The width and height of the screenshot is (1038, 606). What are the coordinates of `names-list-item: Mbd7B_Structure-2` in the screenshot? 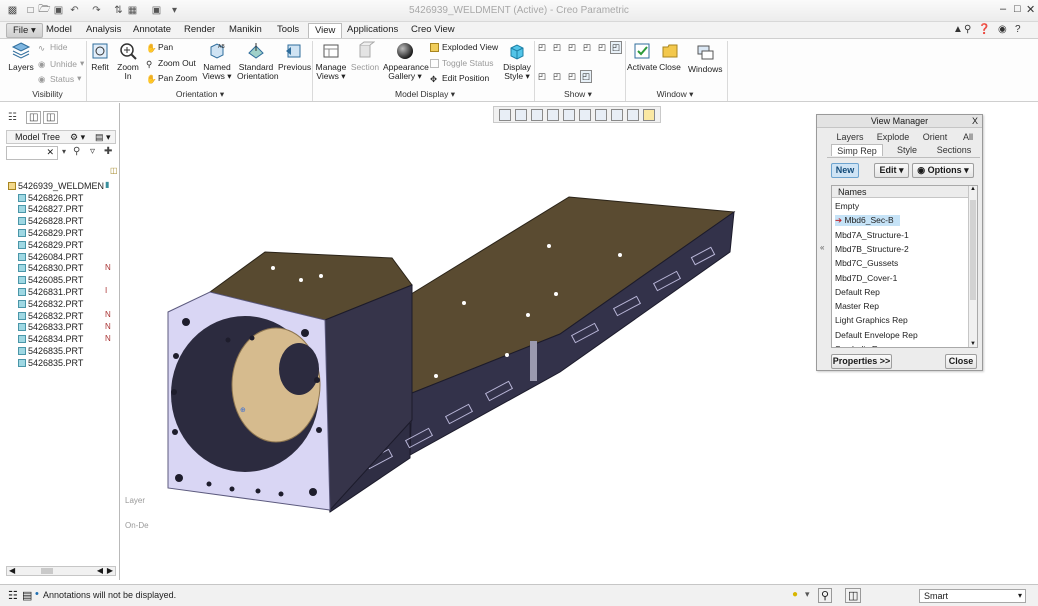 It's located at (872, 249).